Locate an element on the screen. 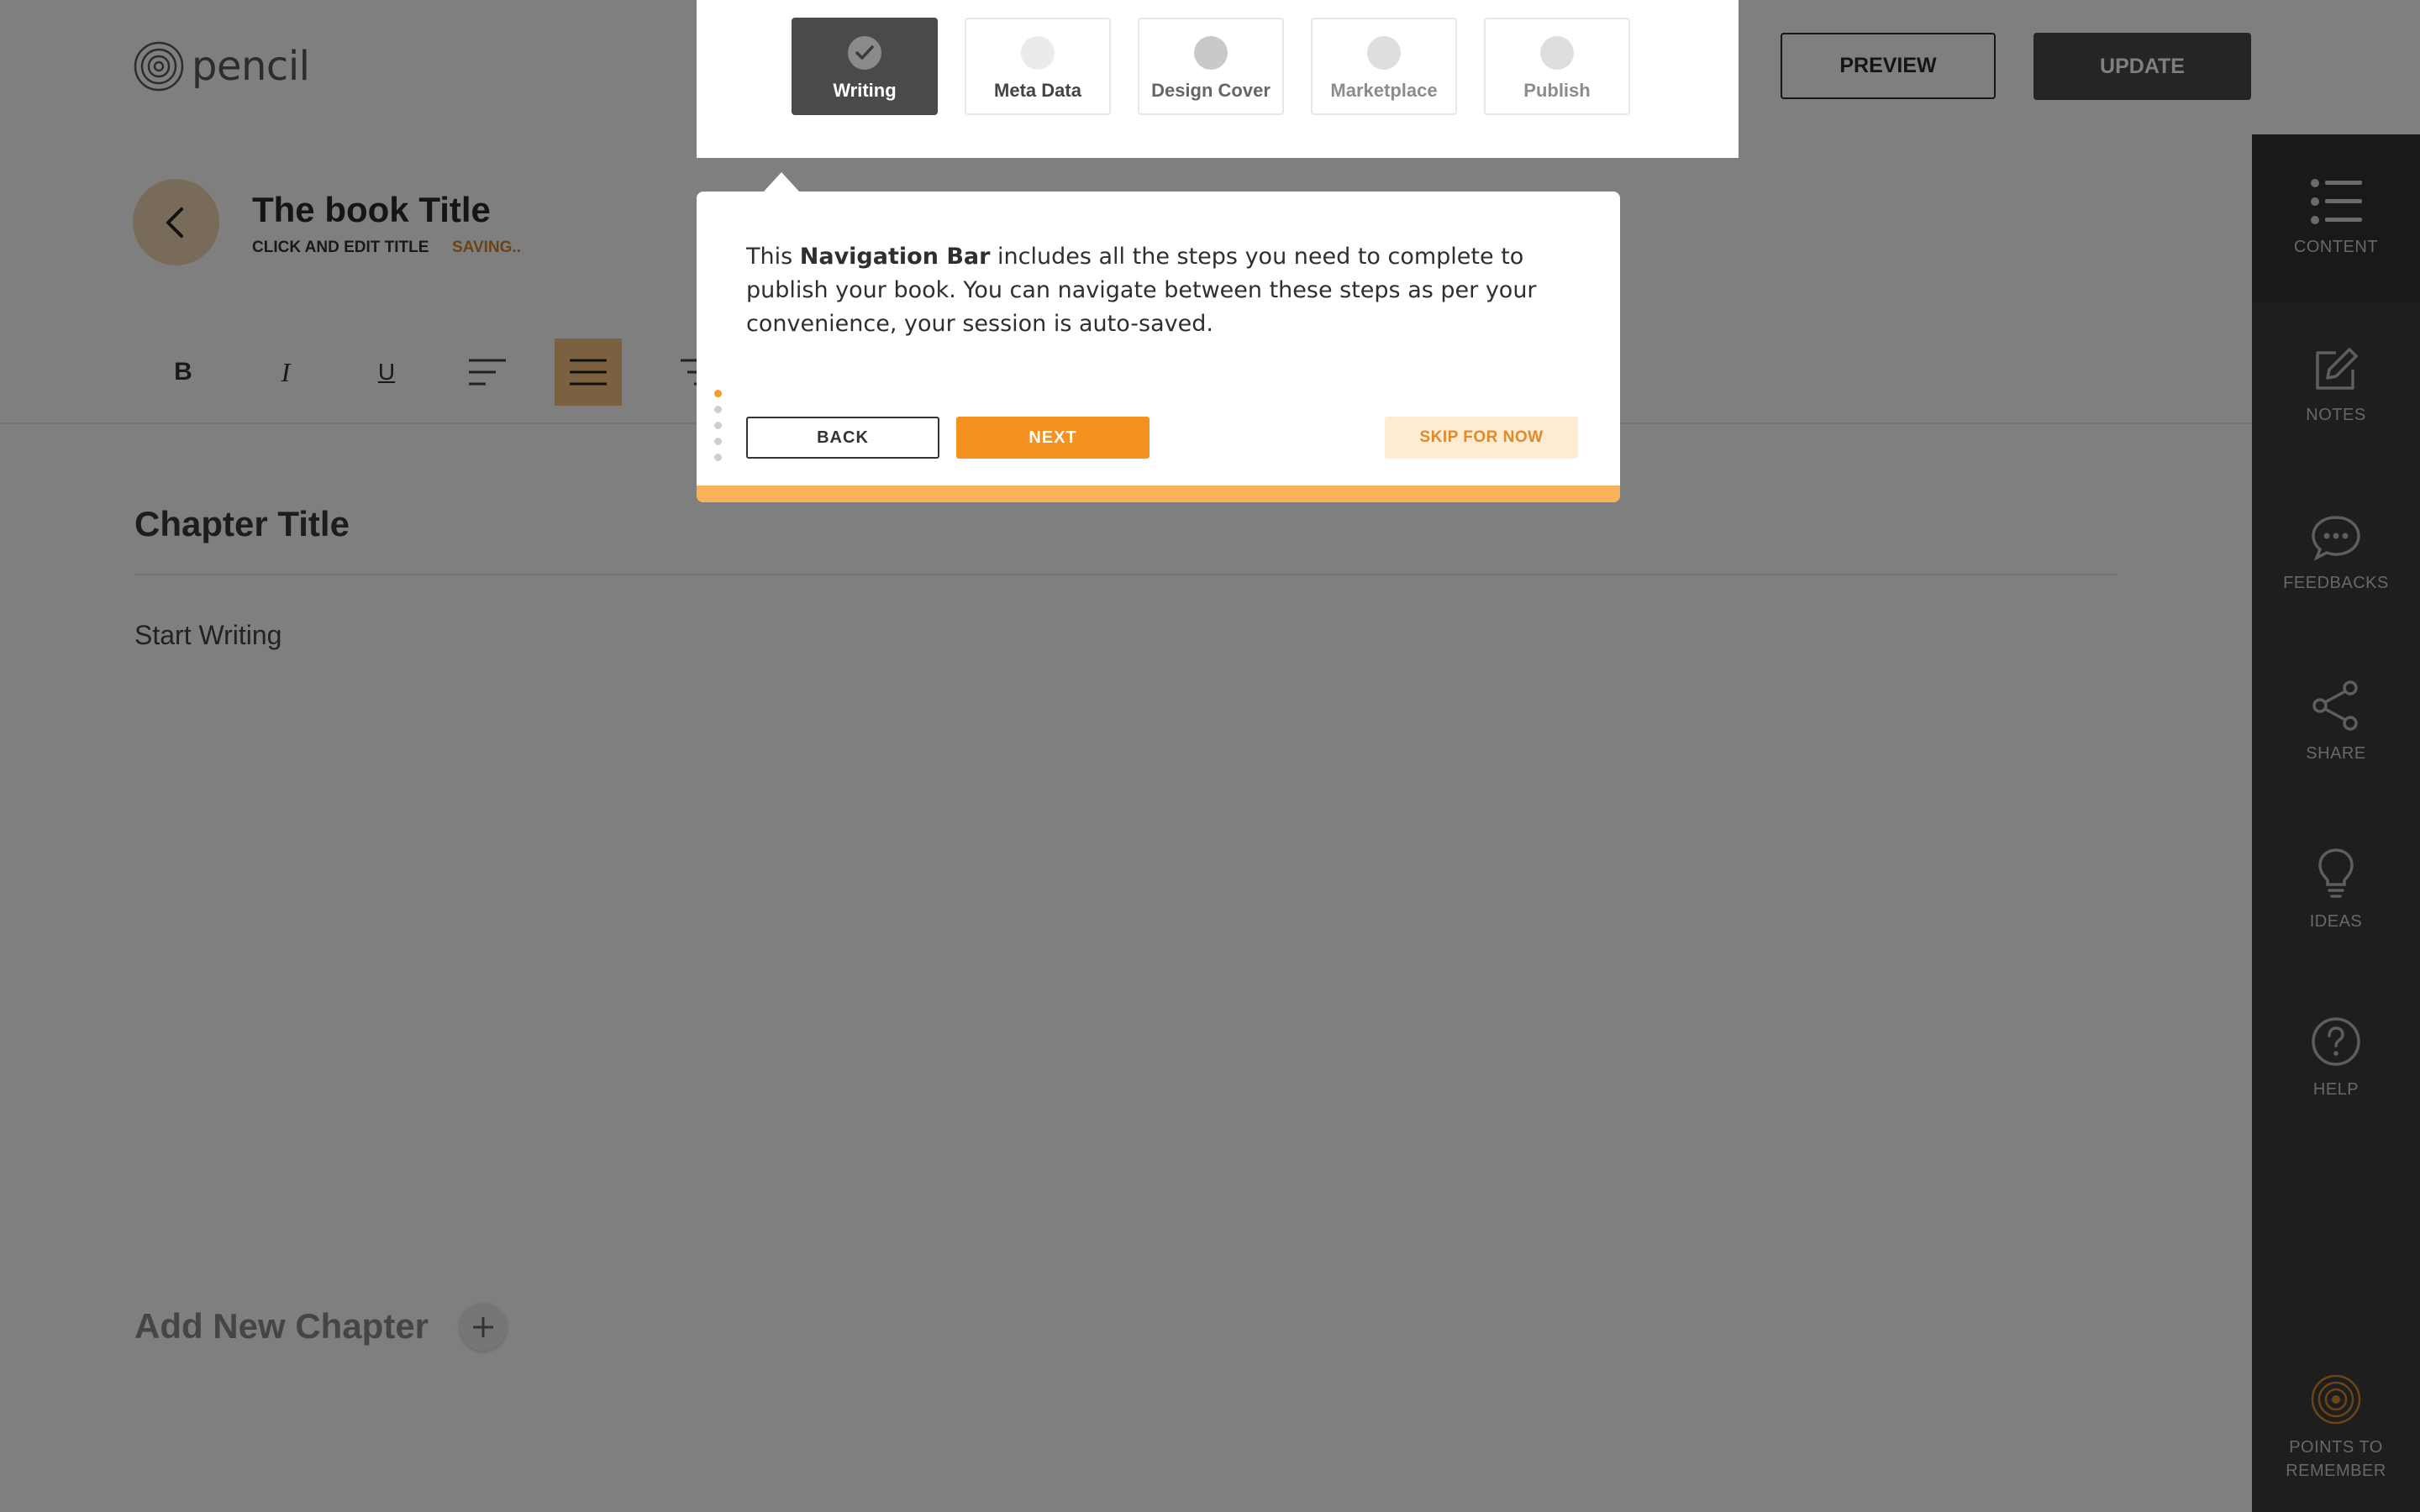 Image resolution: width=2420 pixels, height=1512 pixels. tooltip-progress-bar is located at coordinates (1158, 494).